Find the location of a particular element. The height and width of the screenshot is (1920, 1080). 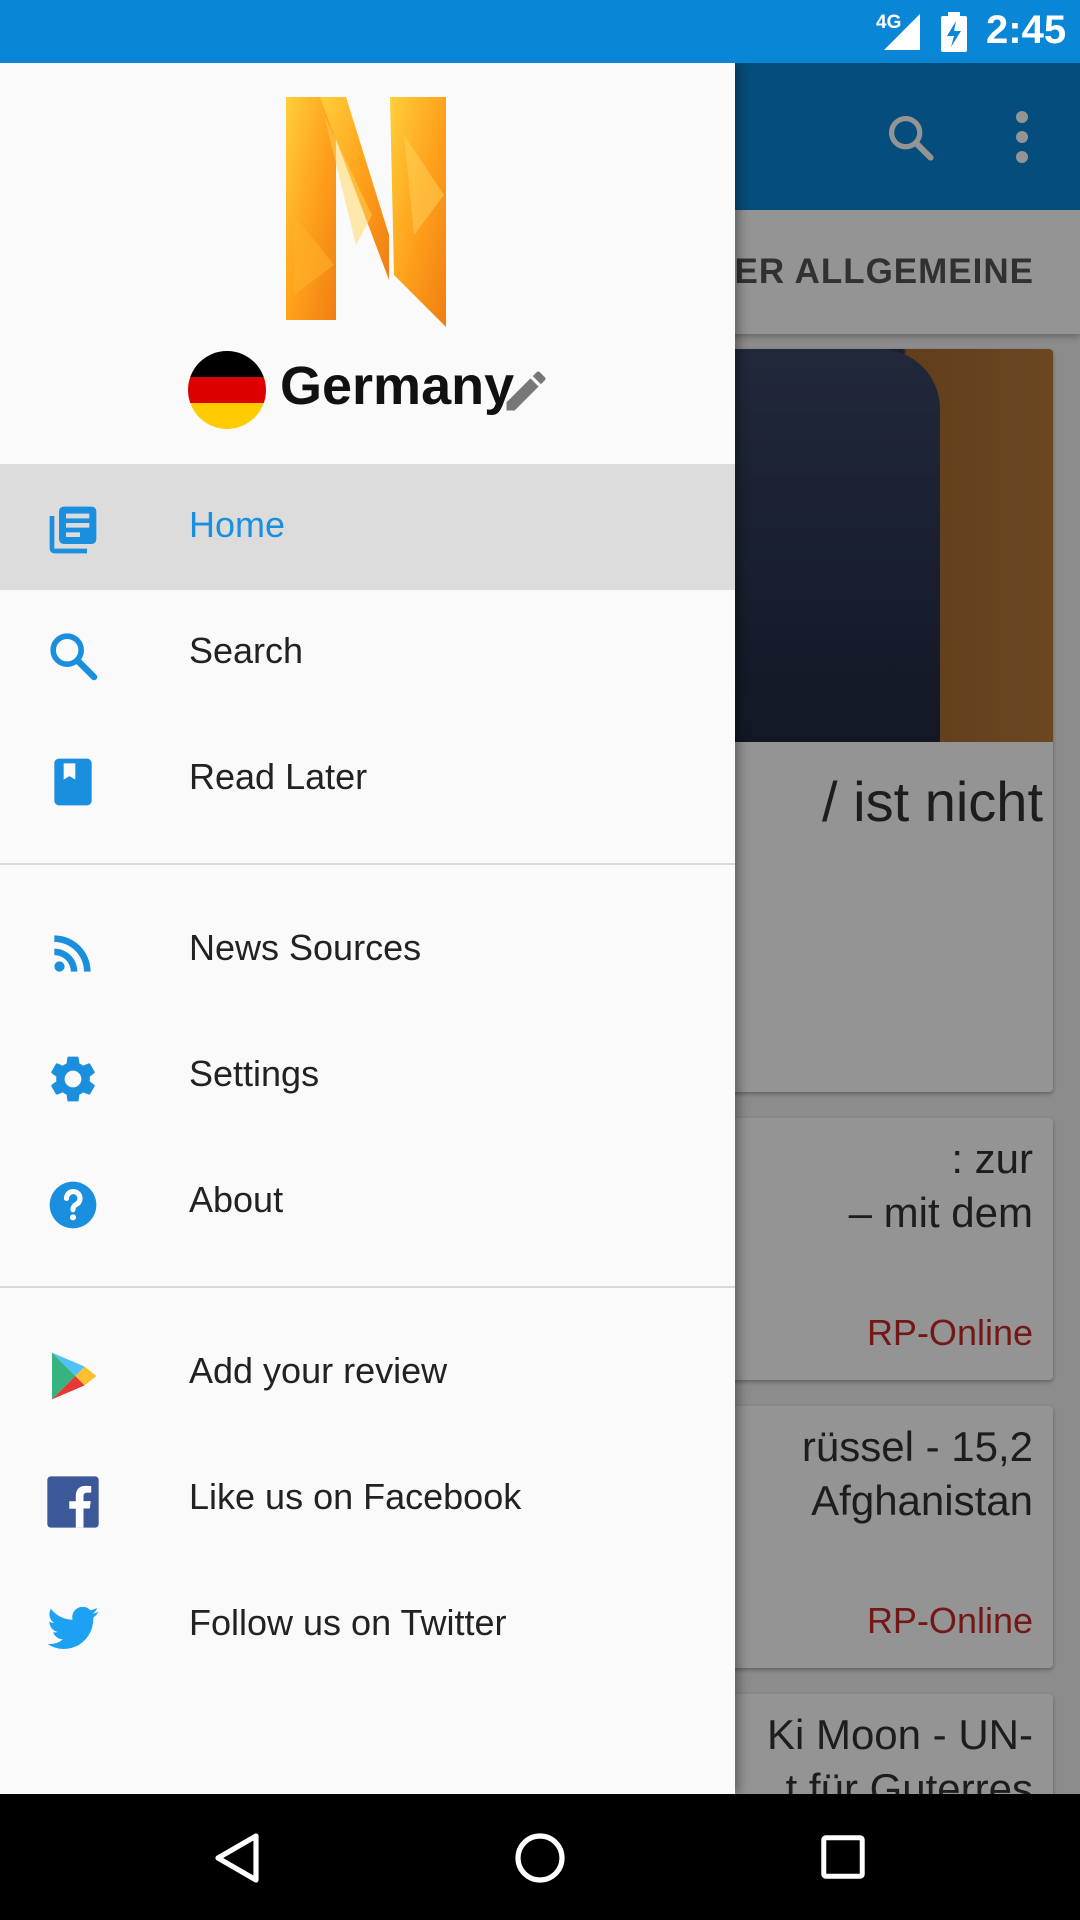

bookmark-icon is located at coordinates (73, 782).